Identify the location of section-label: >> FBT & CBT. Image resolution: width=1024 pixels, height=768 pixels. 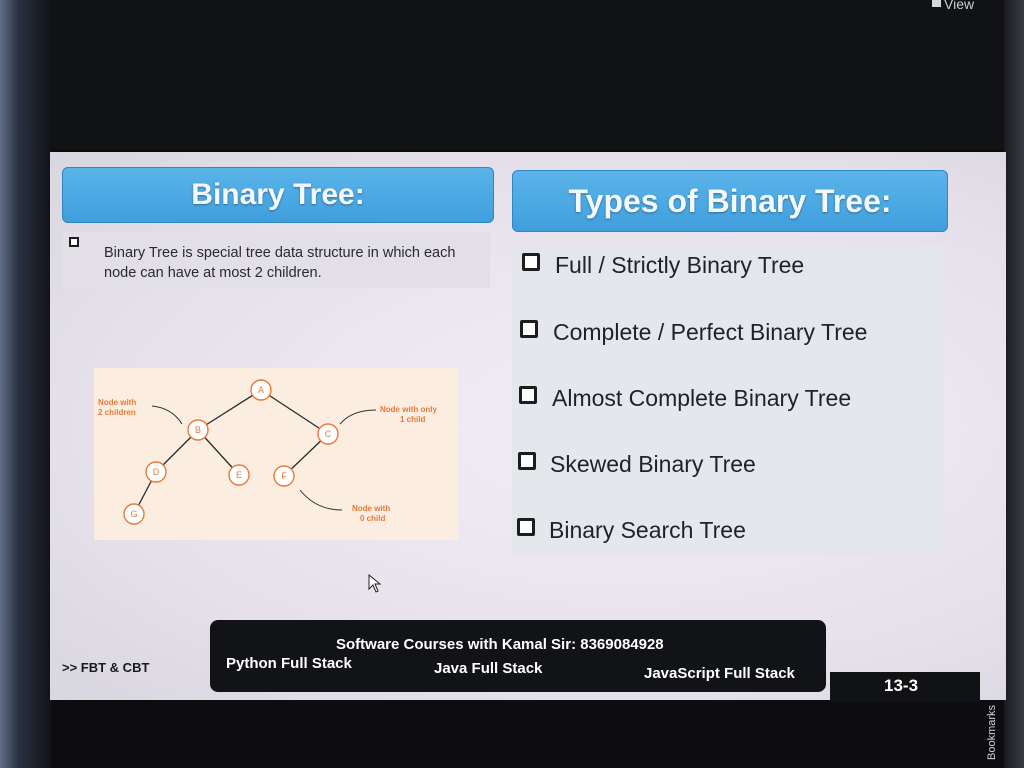
(106, 667).